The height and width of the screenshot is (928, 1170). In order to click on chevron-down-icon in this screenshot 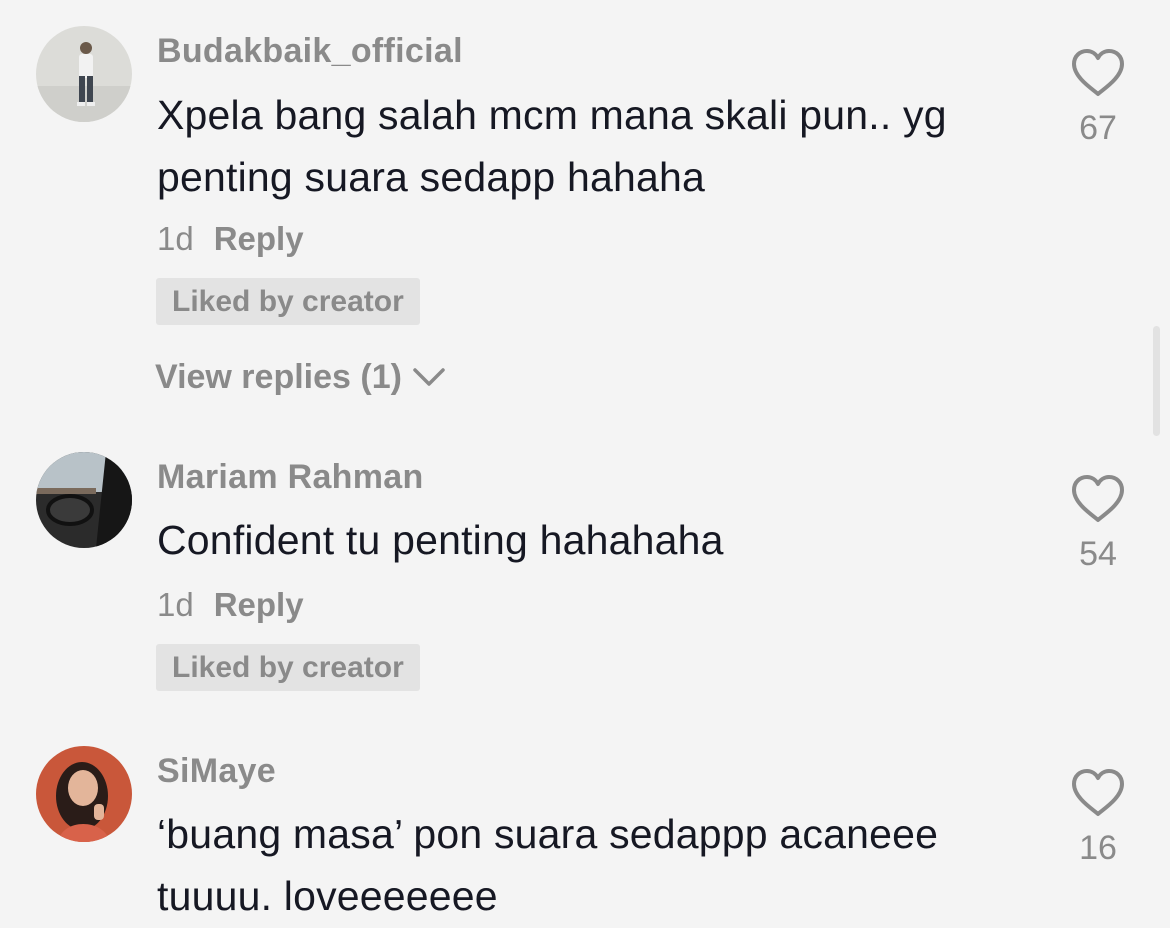, I will do `click(429, 377)`.